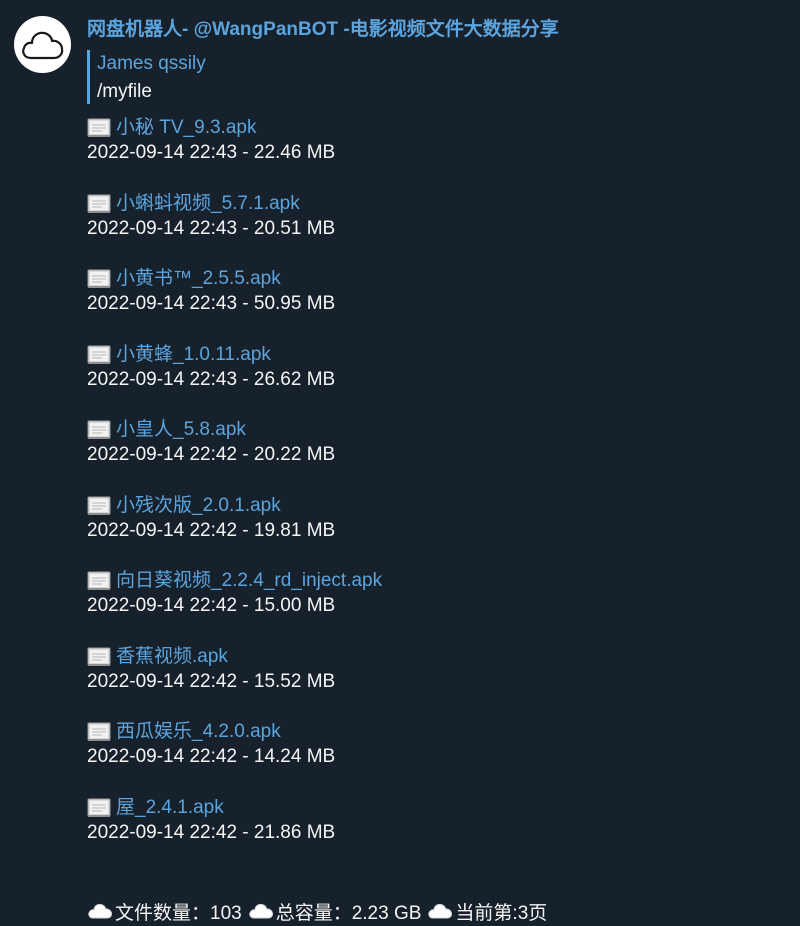  What do you see at coordinates (437, 30) in the screenshot?
I see `sender-name: 网盘机器人- @WangPanBOT -电影视频文件大数据分享` at bounding box center [437, 30].